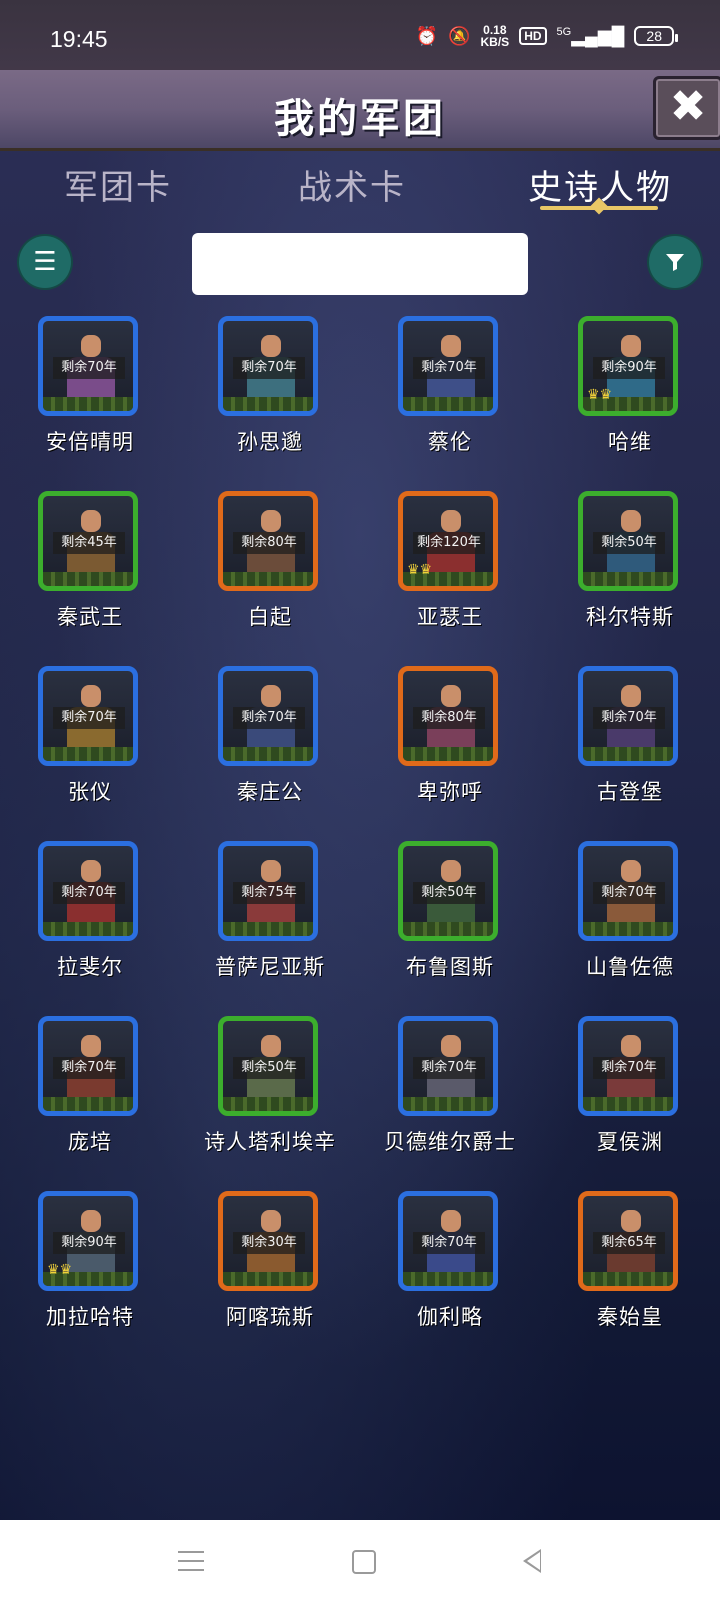  Describe the element at coordinates (270, 442) in the screenshot. I see `hero-name: 孙思邈` at that location.